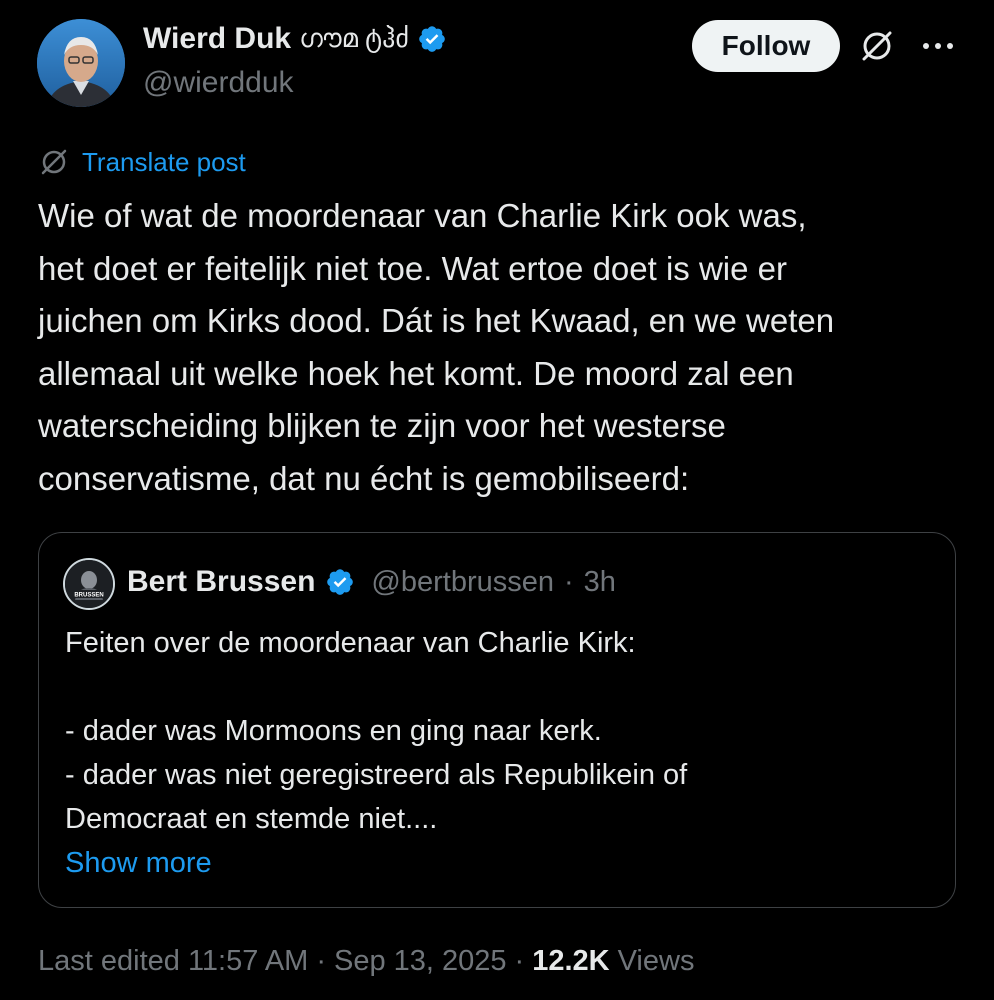  I want to click on verified-badge-icon, so click(432, 39).